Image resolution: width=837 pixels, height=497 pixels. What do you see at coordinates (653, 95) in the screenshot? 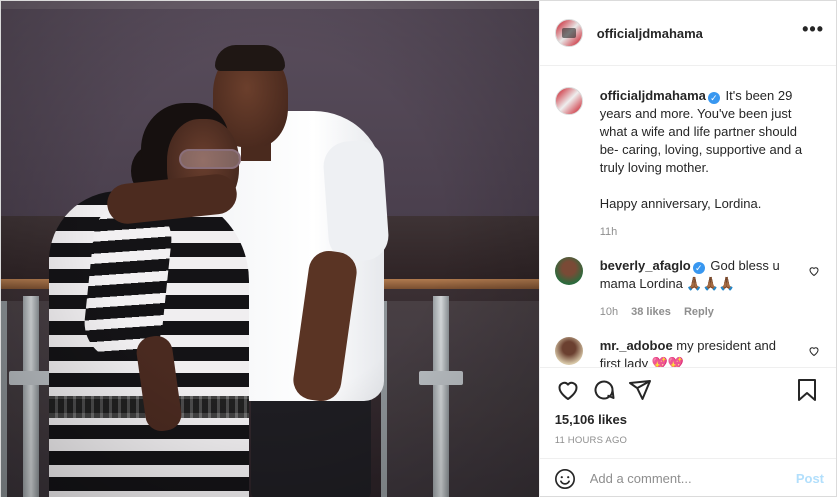
I see `caption-username: officialjdmahama` at bounding box center [653, 95].